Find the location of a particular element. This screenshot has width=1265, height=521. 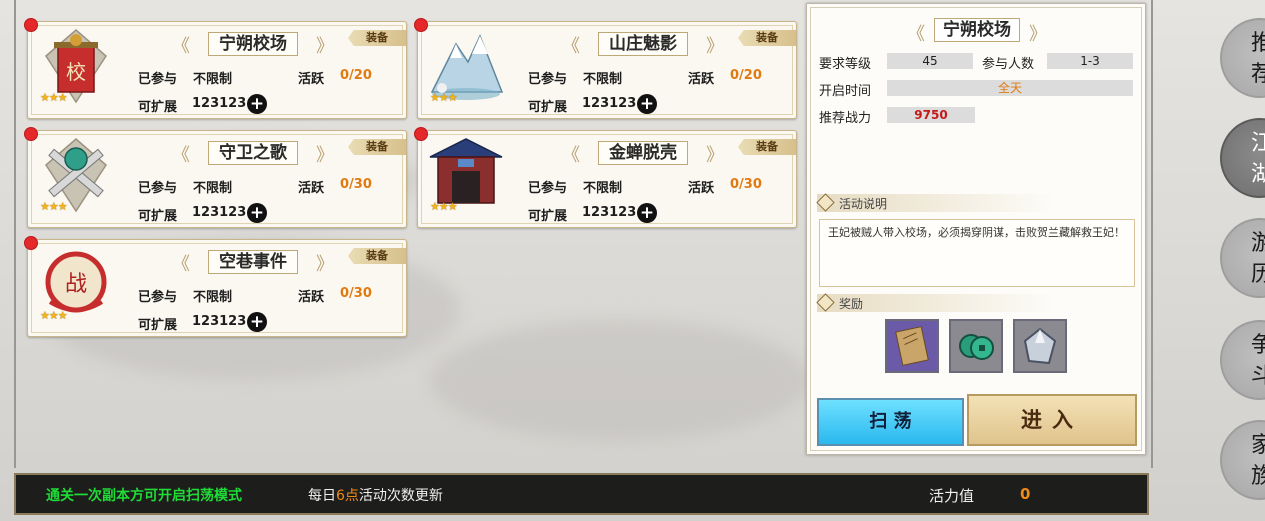

power-label: 推荐战力 is located at coordinates (845, 118).